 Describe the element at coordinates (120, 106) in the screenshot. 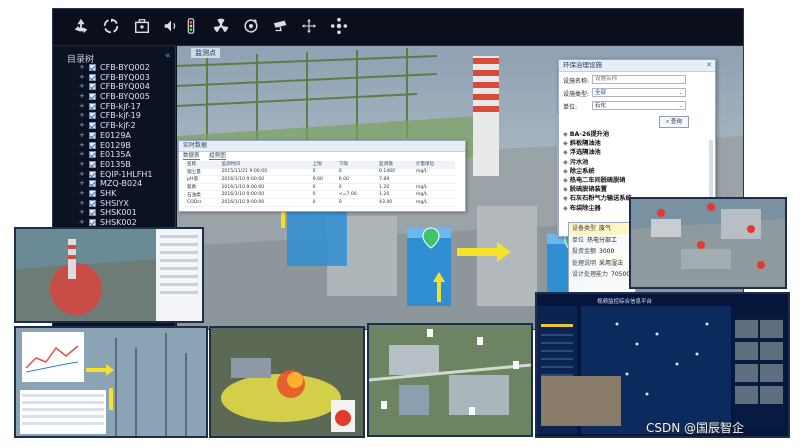

I see `sidebar-item-label: CFB-kjf-17` at that location.